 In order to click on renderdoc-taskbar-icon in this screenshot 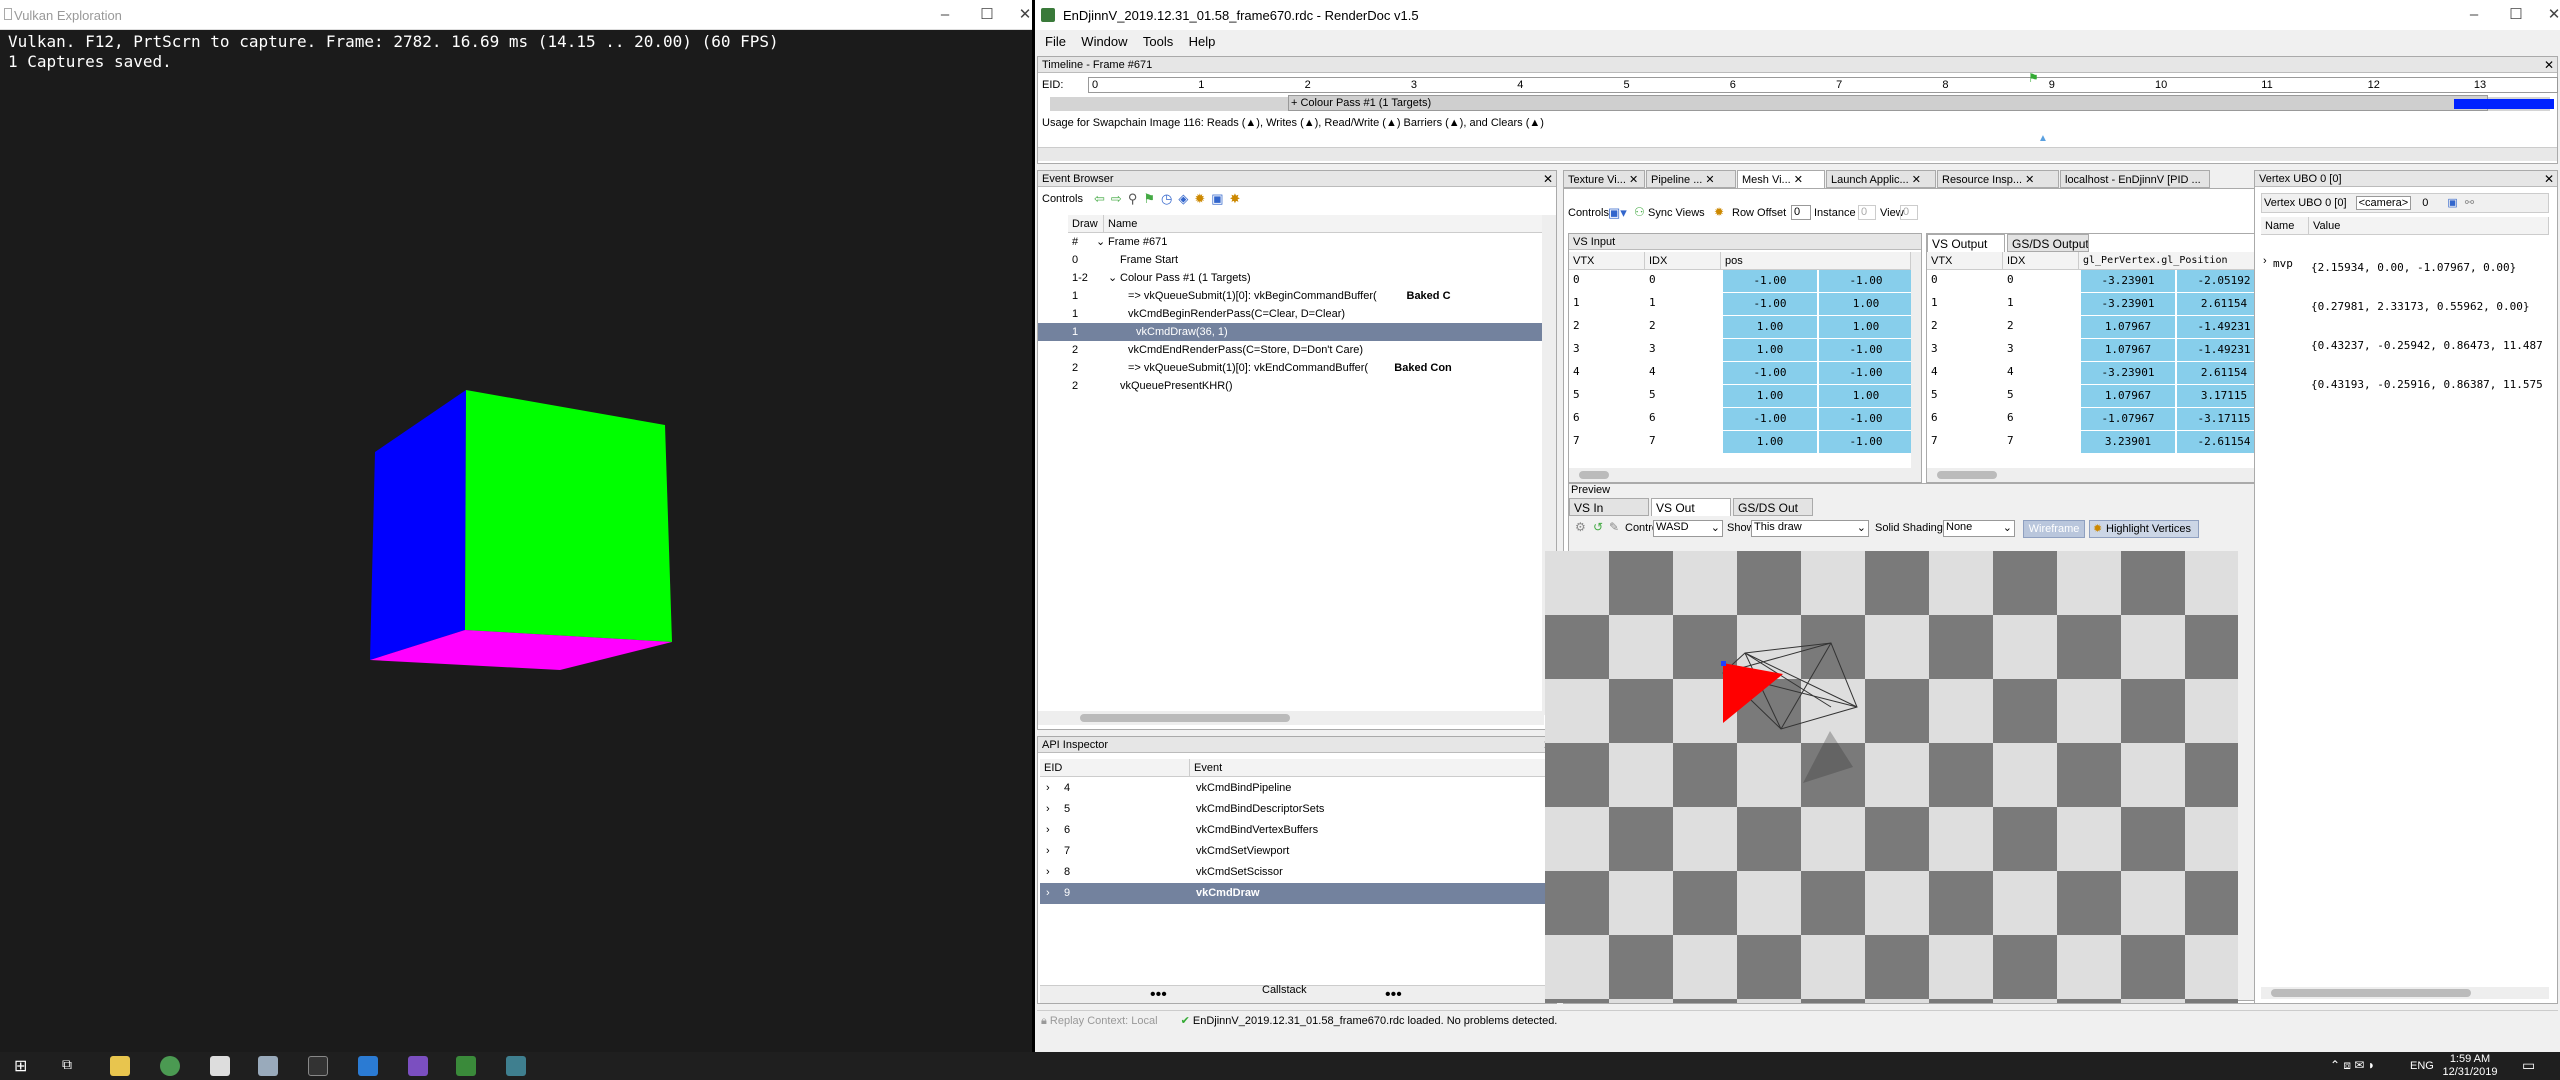, I will do `click(466, 1066)`.